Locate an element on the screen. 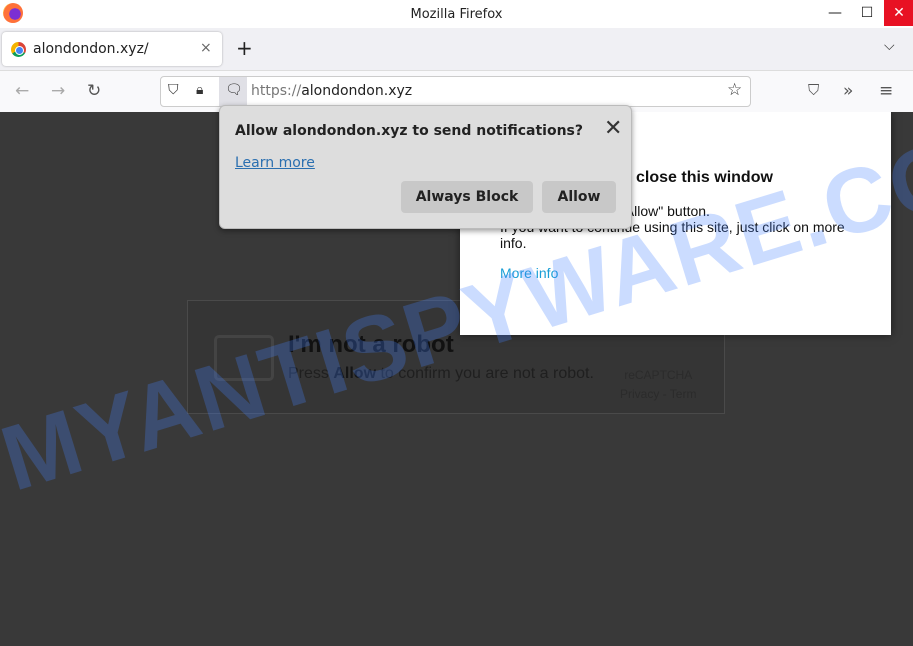 The height and width of the screenshot is (646, 913). tracking-shield-icon: ⛉ is located at coordinates (173, 90).